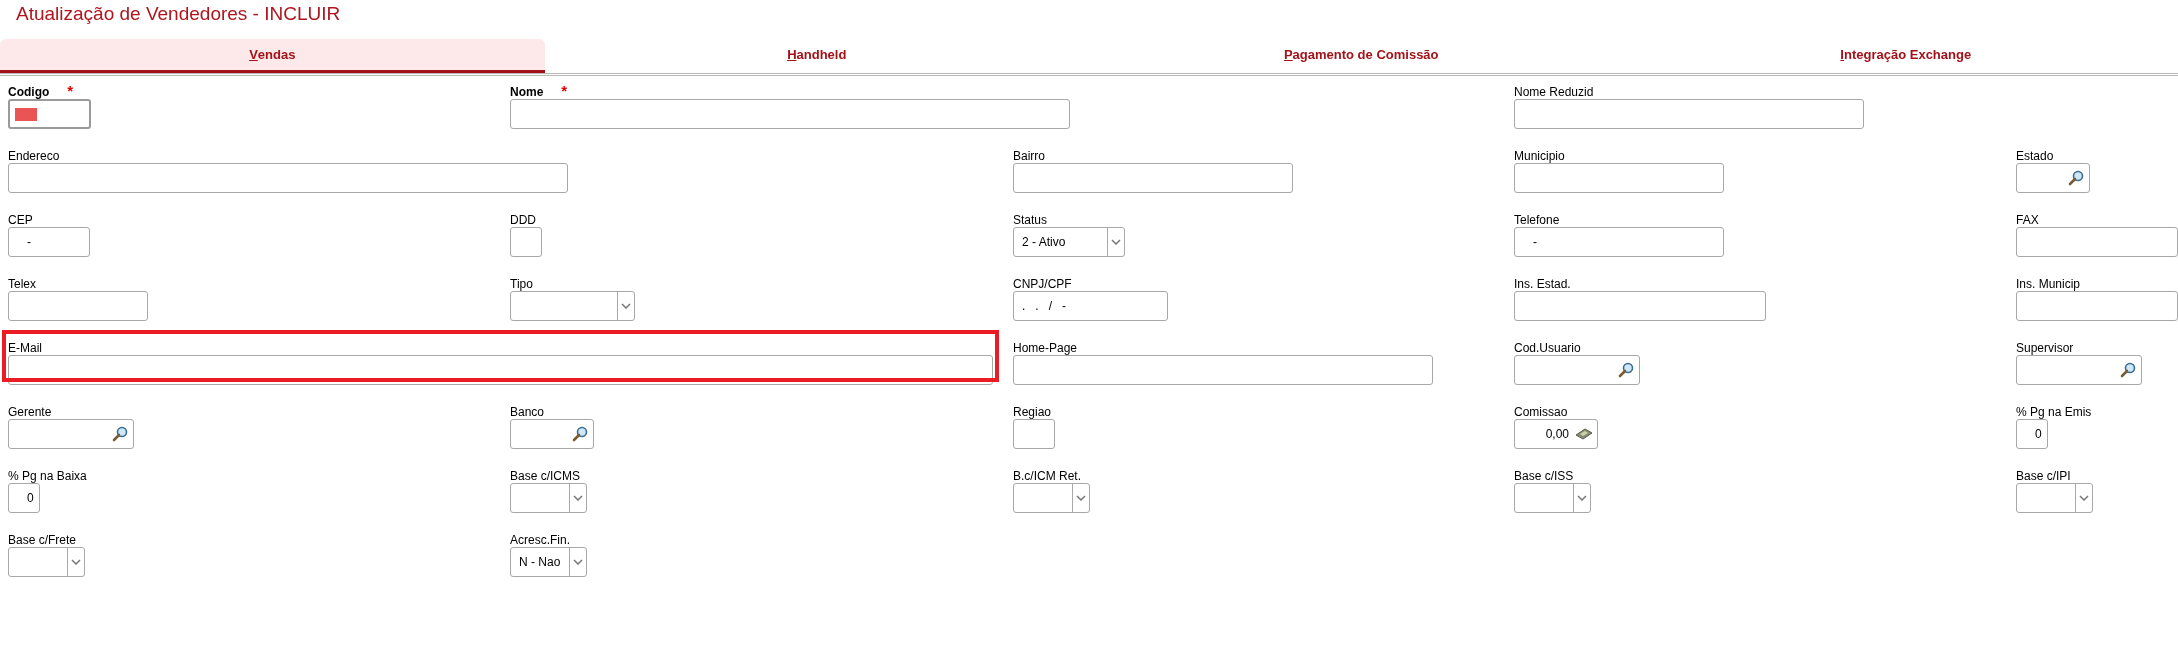 The width and height of the screenshot is (2178, 648). I want to click on field-label: Home-Page, so click(1045, 347).